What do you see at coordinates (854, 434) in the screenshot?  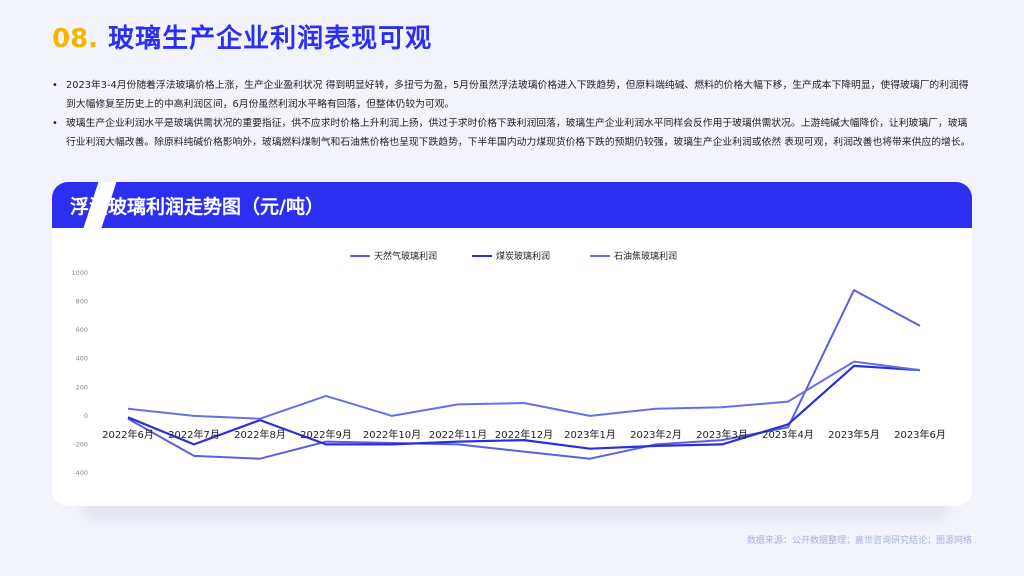 I see `x-tick-label: 2023年5月` at bounding box center [854, 434].